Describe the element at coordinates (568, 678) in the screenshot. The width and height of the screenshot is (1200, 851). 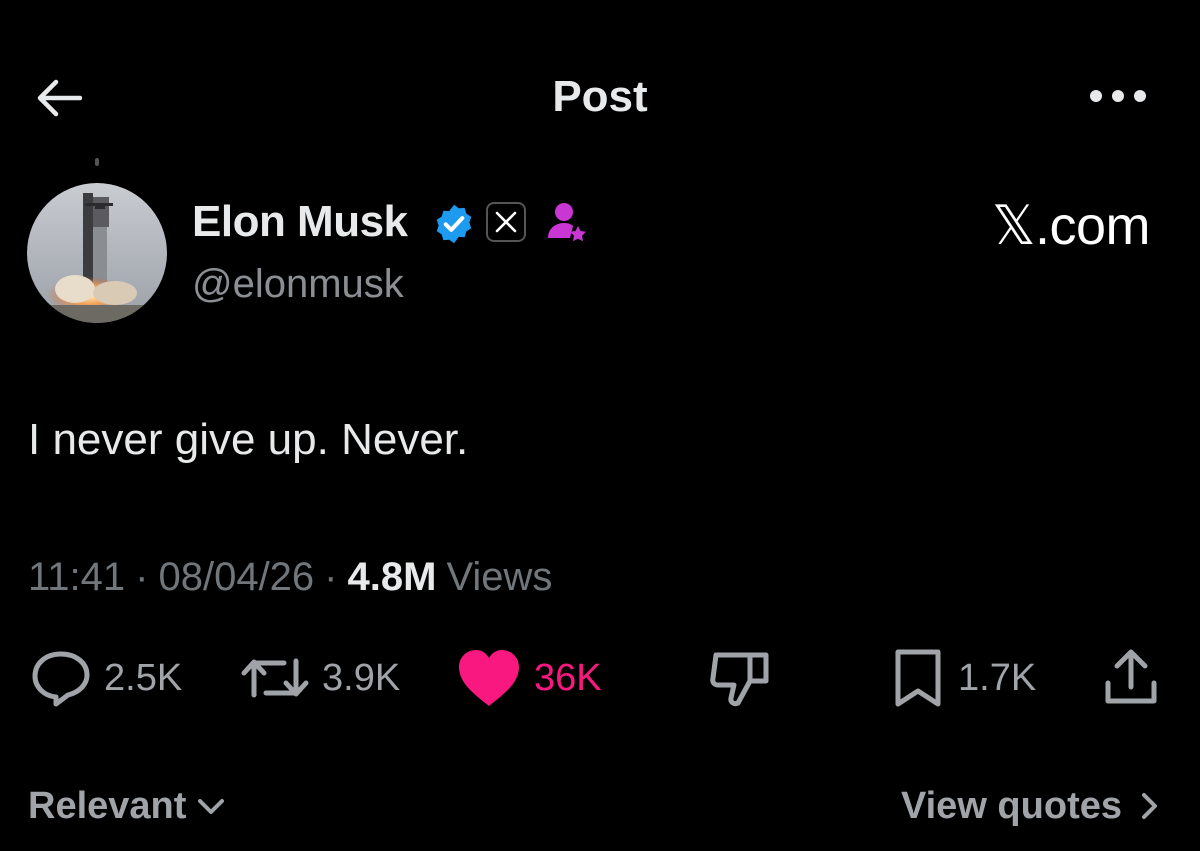
I see `like-count: 36K` at that location.